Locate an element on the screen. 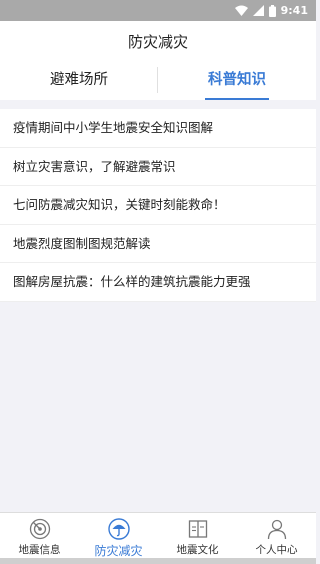 Image resolution: width=320 pixels, height=564 pixels. tab-science-knowledge: 科普知识 is located at coordinates (237, 81).